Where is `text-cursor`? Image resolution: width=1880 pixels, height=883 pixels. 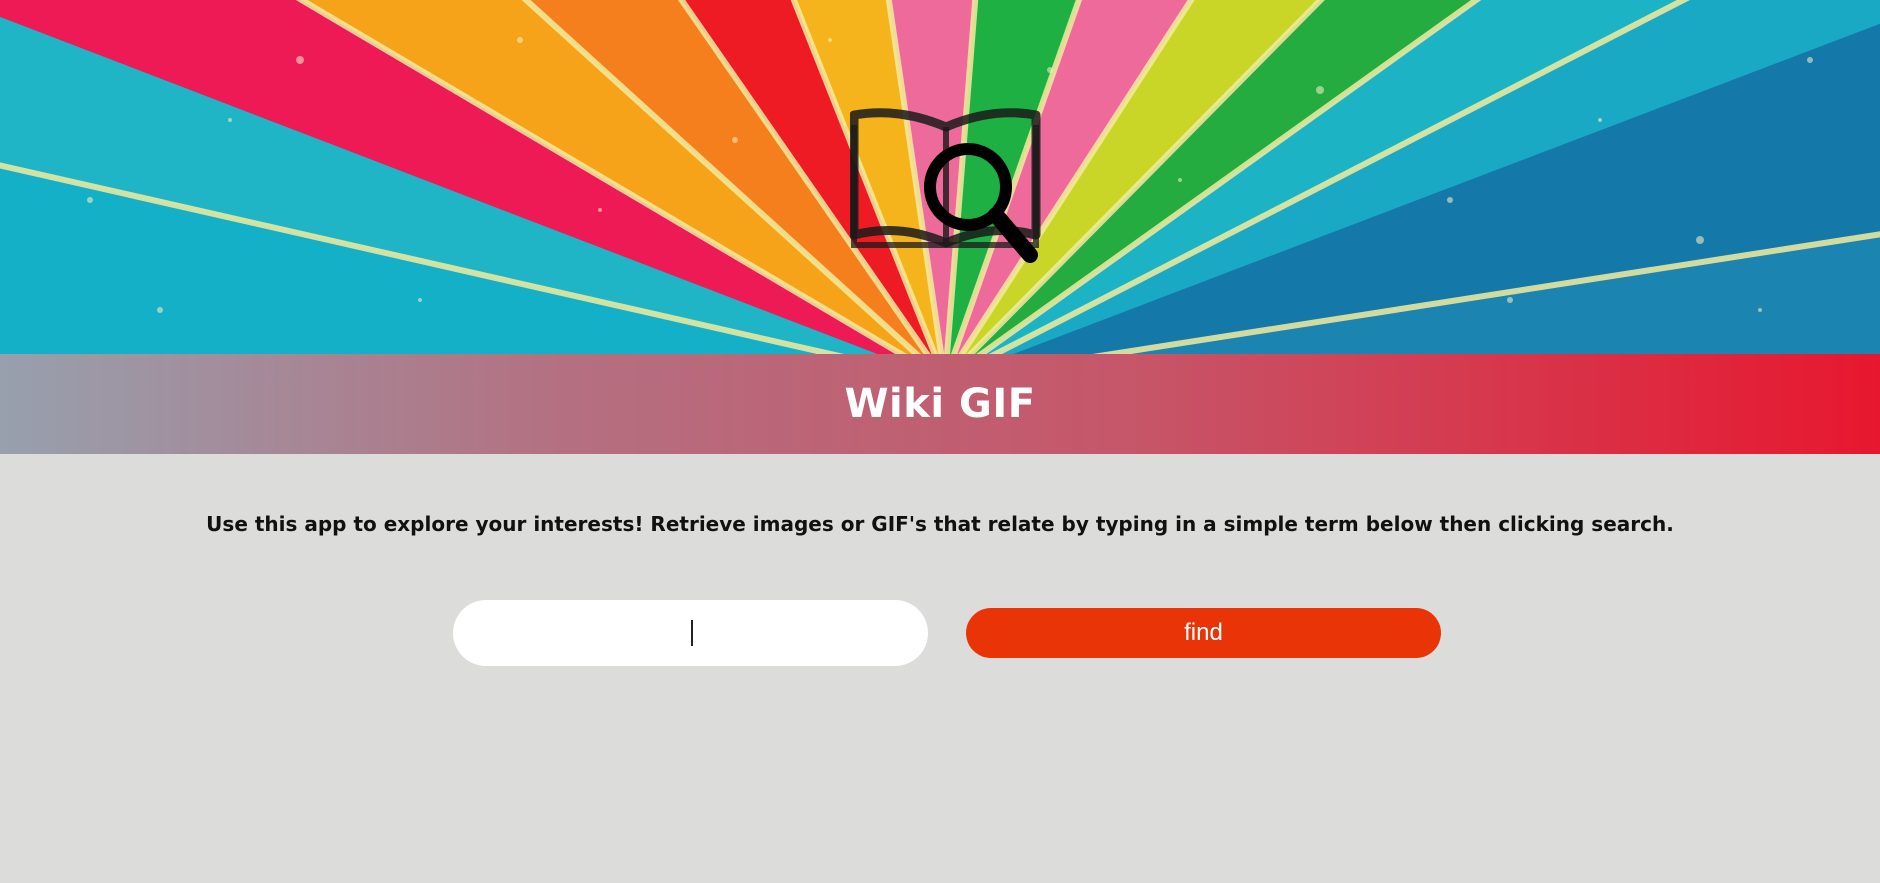
text-cursor is located at coordinates (692, 633).